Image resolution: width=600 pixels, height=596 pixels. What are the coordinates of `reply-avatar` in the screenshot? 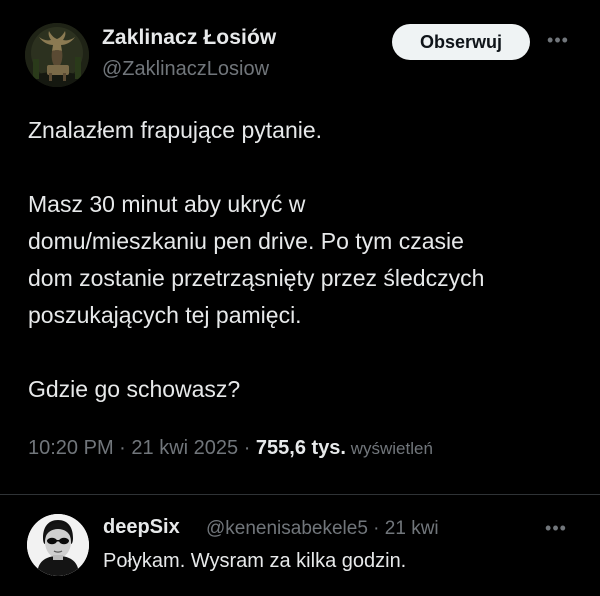 It's located at (58, 545).